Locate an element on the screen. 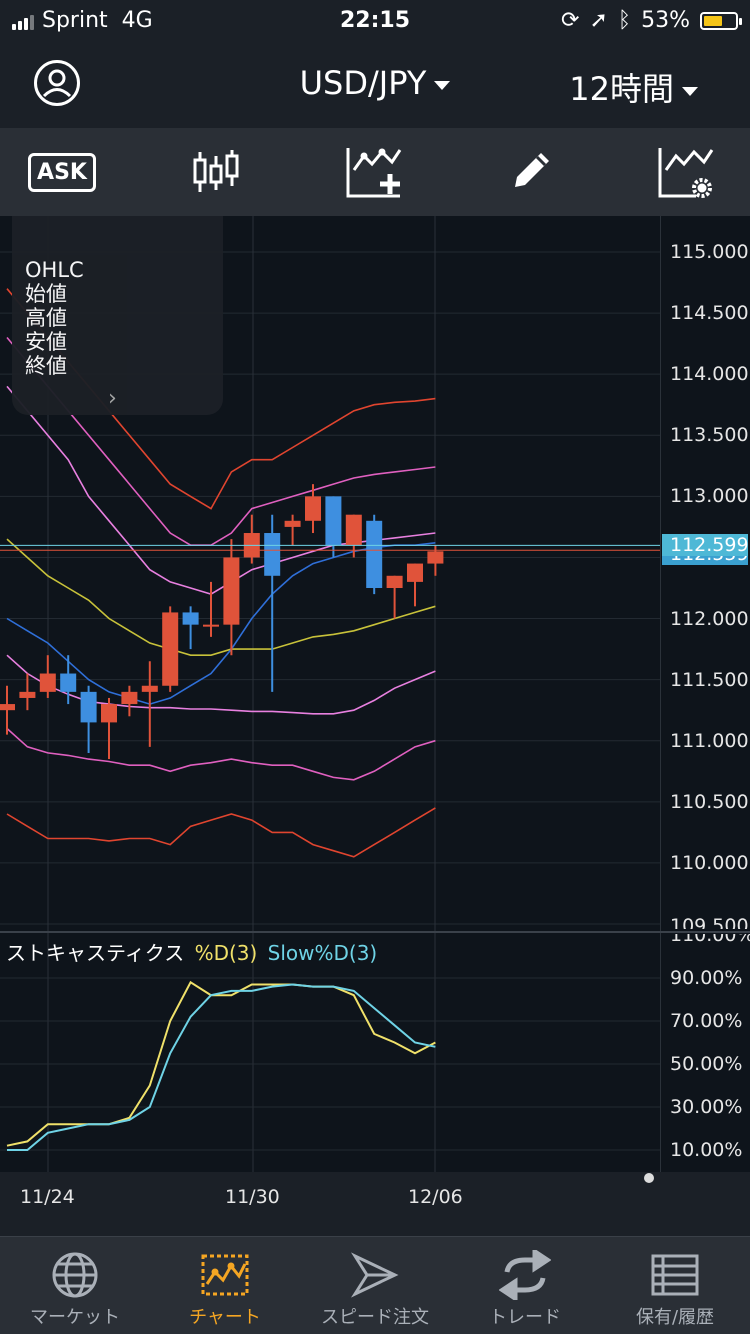 This screenshot has height=1334, width=750. price-axis-label: 113.000 is located at coordinates (709, 496).